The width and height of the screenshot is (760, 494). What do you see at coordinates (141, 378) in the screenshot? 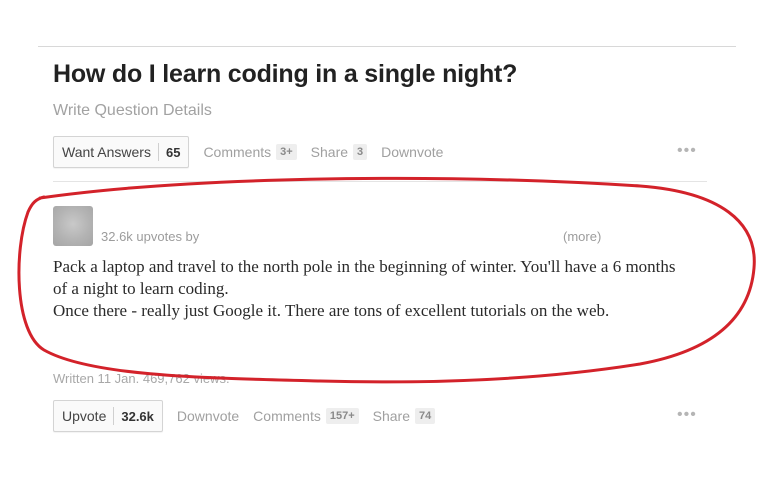
I see `answer-meta: Written 11 Jan. 469,762 views.` at bounding box center [141, 378].